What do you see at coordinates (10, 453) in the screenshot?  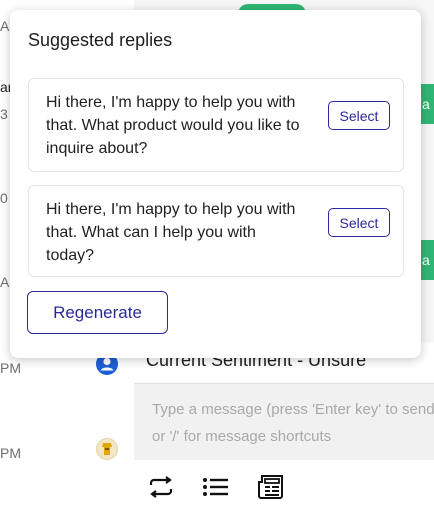 I see `timestamp-fragment-6: PM` at bounding box center [10, 453].